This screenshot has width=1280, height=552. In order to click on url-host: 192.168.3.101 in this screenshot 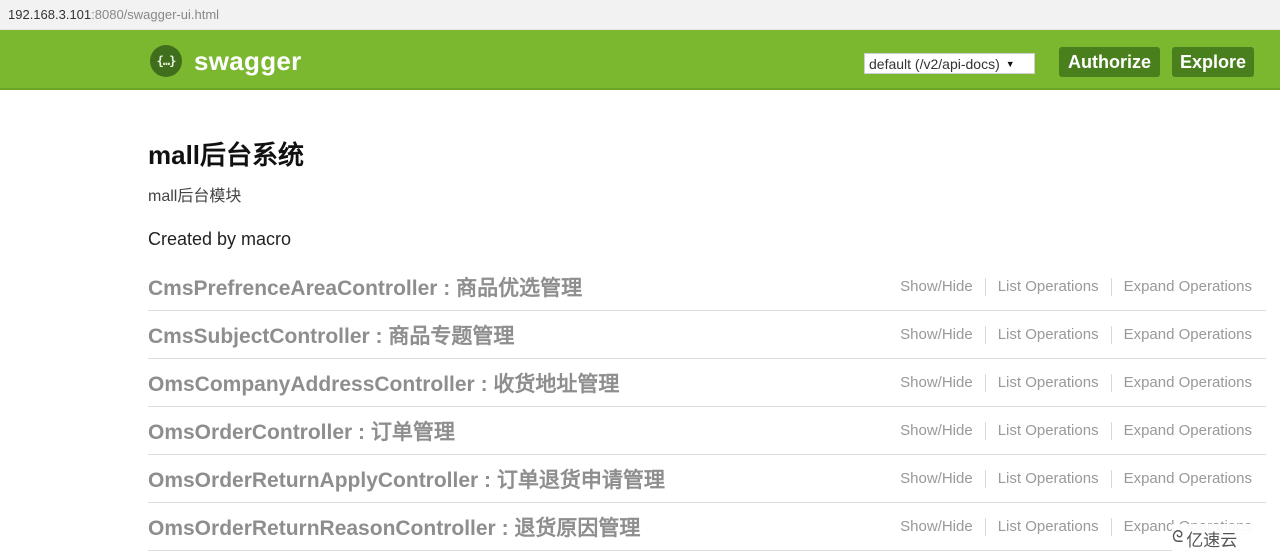, I will do `click(50, 14)`.